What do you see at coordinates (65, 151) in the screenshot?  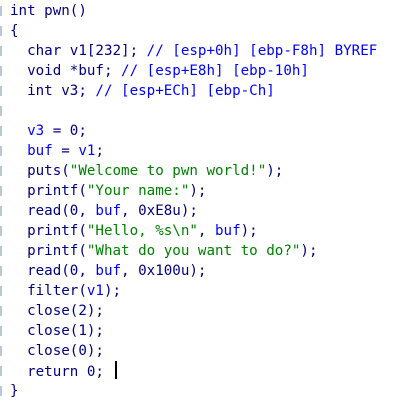 I see `code-token: =` at bounding box center [65, 151].